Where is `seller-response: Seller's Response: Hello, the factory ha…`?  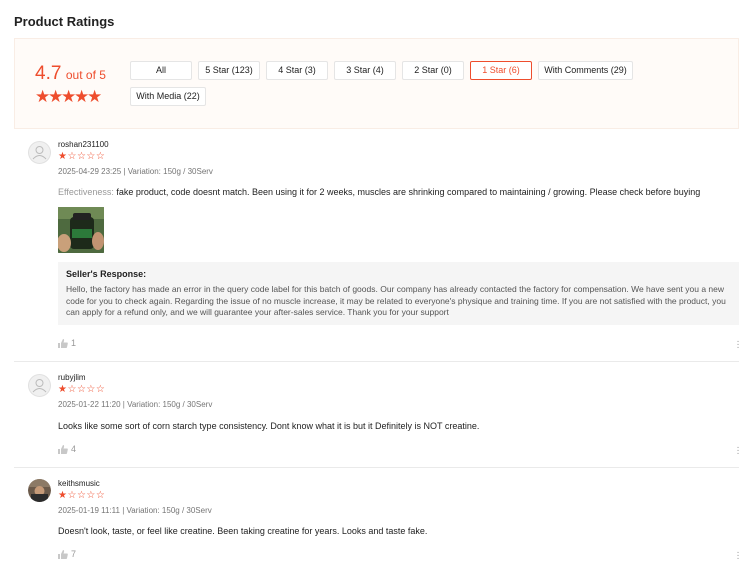
seller-response: Seller's Response: Hello, the factory ha… is located at coordinates (398, 293).